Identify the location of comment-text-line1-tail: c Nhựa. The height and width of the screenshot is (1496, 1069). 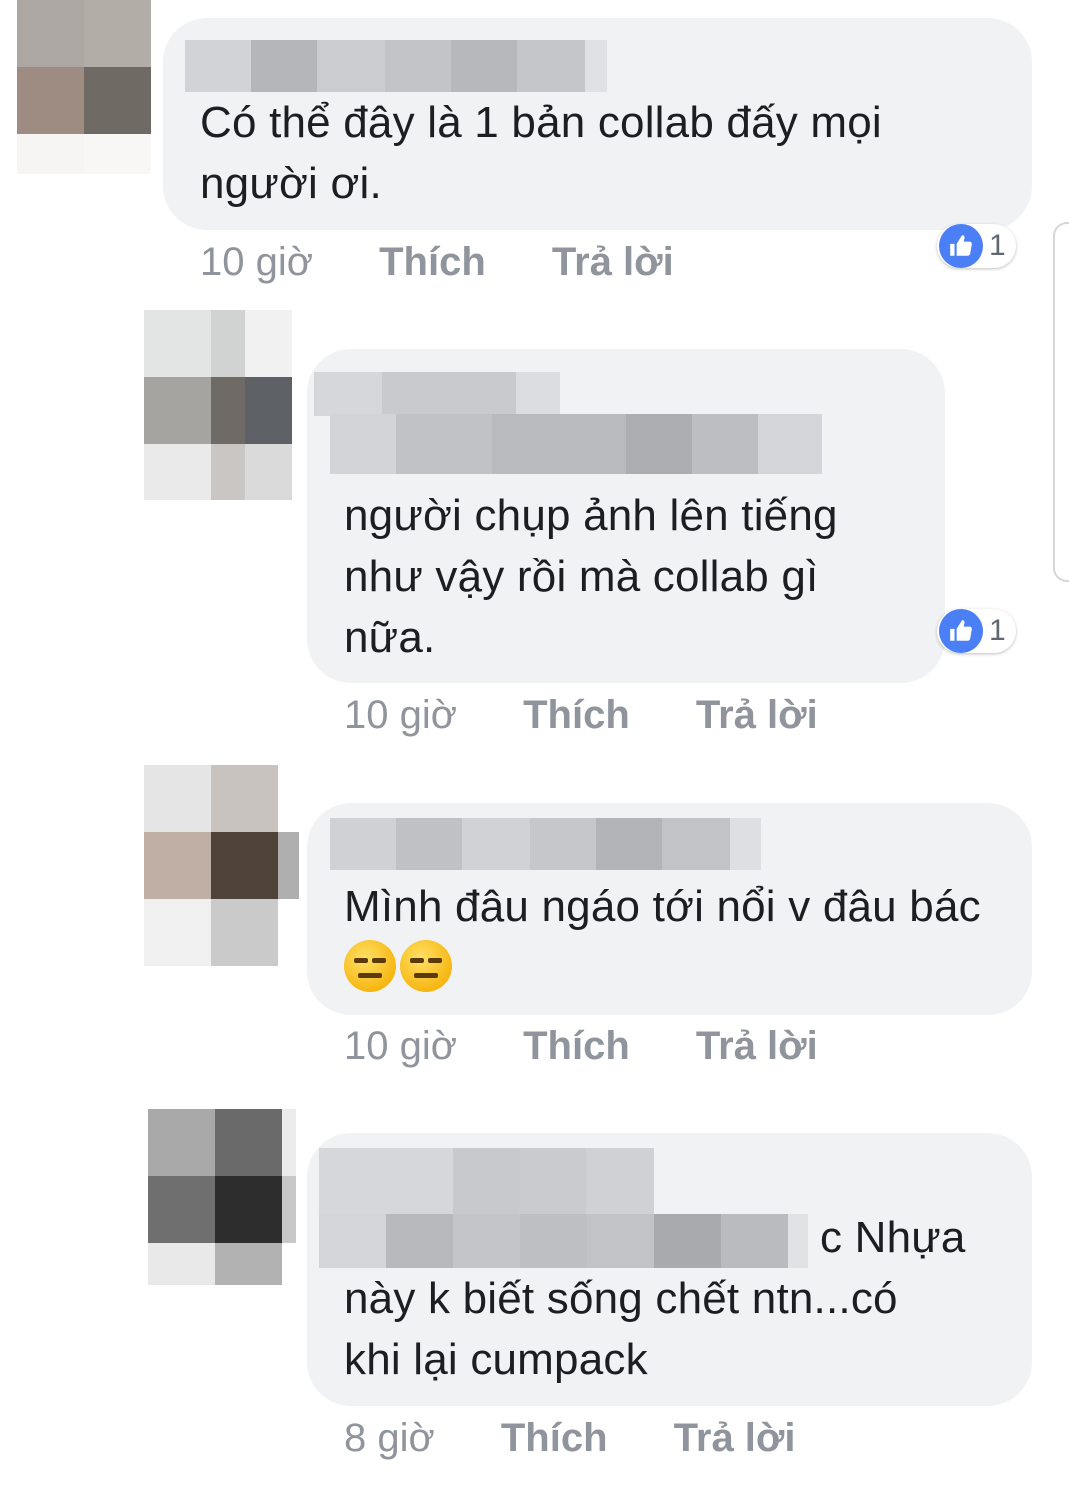
(893, 1237).